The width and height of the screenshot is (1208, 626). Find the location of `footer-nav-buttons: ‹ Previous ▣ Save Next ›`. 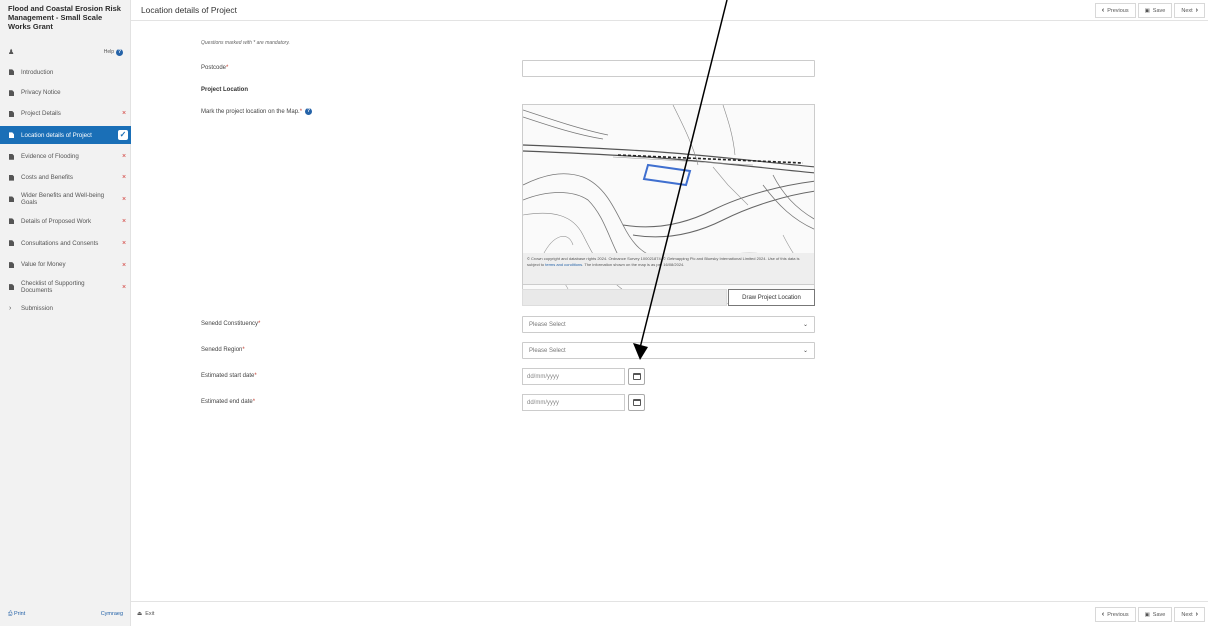

footer-nav-buttons: ‹ Previous ▣ Save Next › is located at coordinates (1149, 614).